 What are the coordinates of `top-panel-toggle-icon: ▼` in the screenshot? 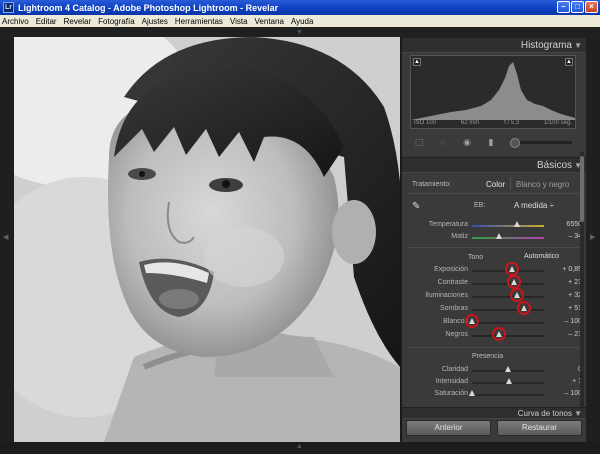 It's located at (299, 32).